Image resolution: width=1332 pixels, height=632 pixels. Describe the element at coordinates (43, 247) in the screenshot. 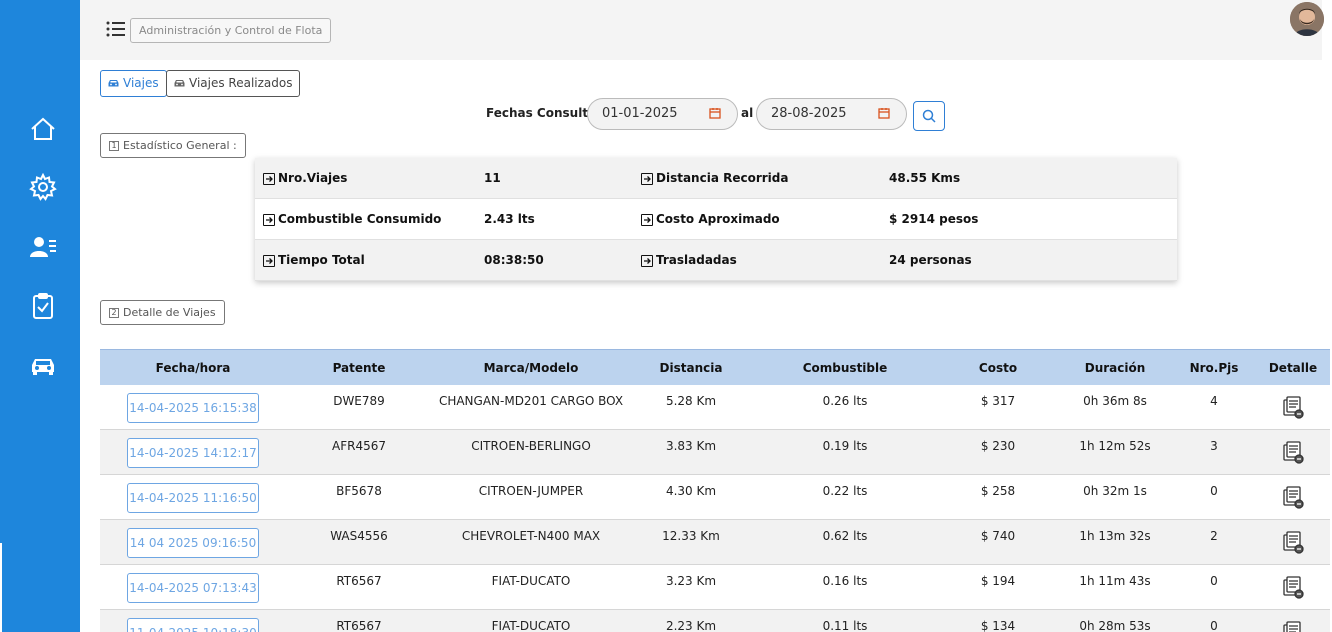

I see `user-list-icon` at that location.